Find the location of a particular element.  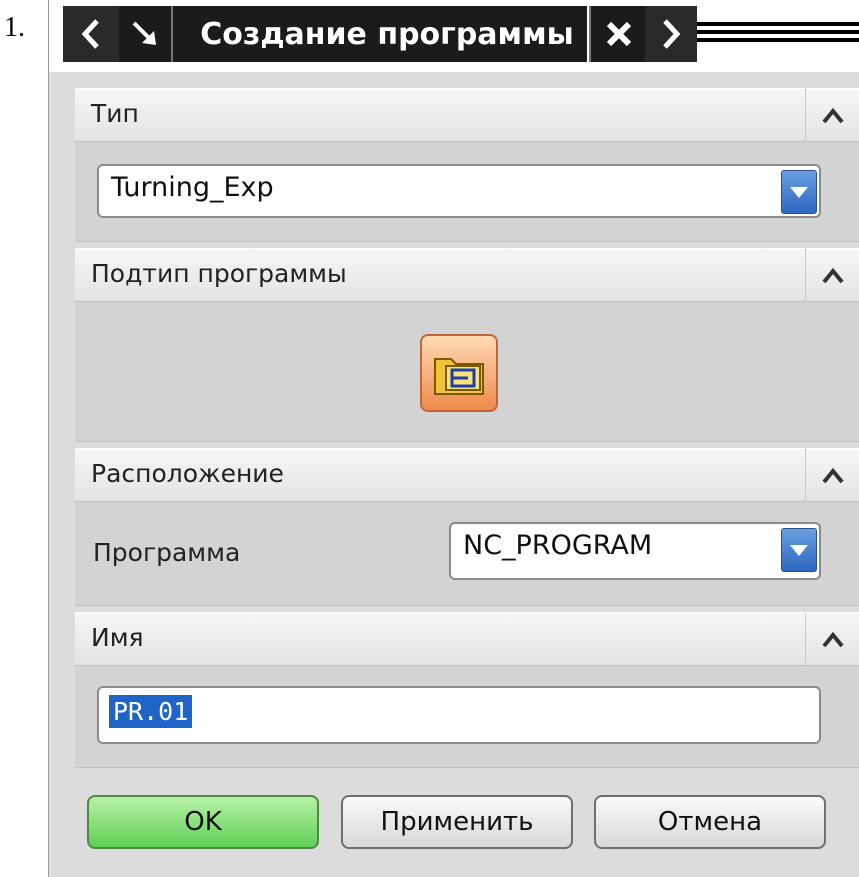

close-button is located at coordinates (618, 34).